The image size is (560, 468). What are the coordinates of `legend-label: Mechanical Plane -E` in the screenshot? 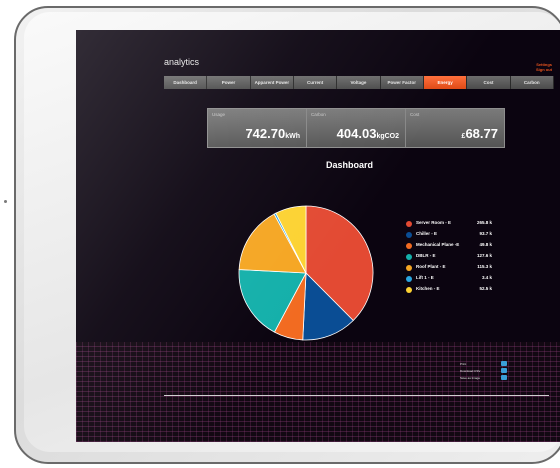 It's located at (438, 244).